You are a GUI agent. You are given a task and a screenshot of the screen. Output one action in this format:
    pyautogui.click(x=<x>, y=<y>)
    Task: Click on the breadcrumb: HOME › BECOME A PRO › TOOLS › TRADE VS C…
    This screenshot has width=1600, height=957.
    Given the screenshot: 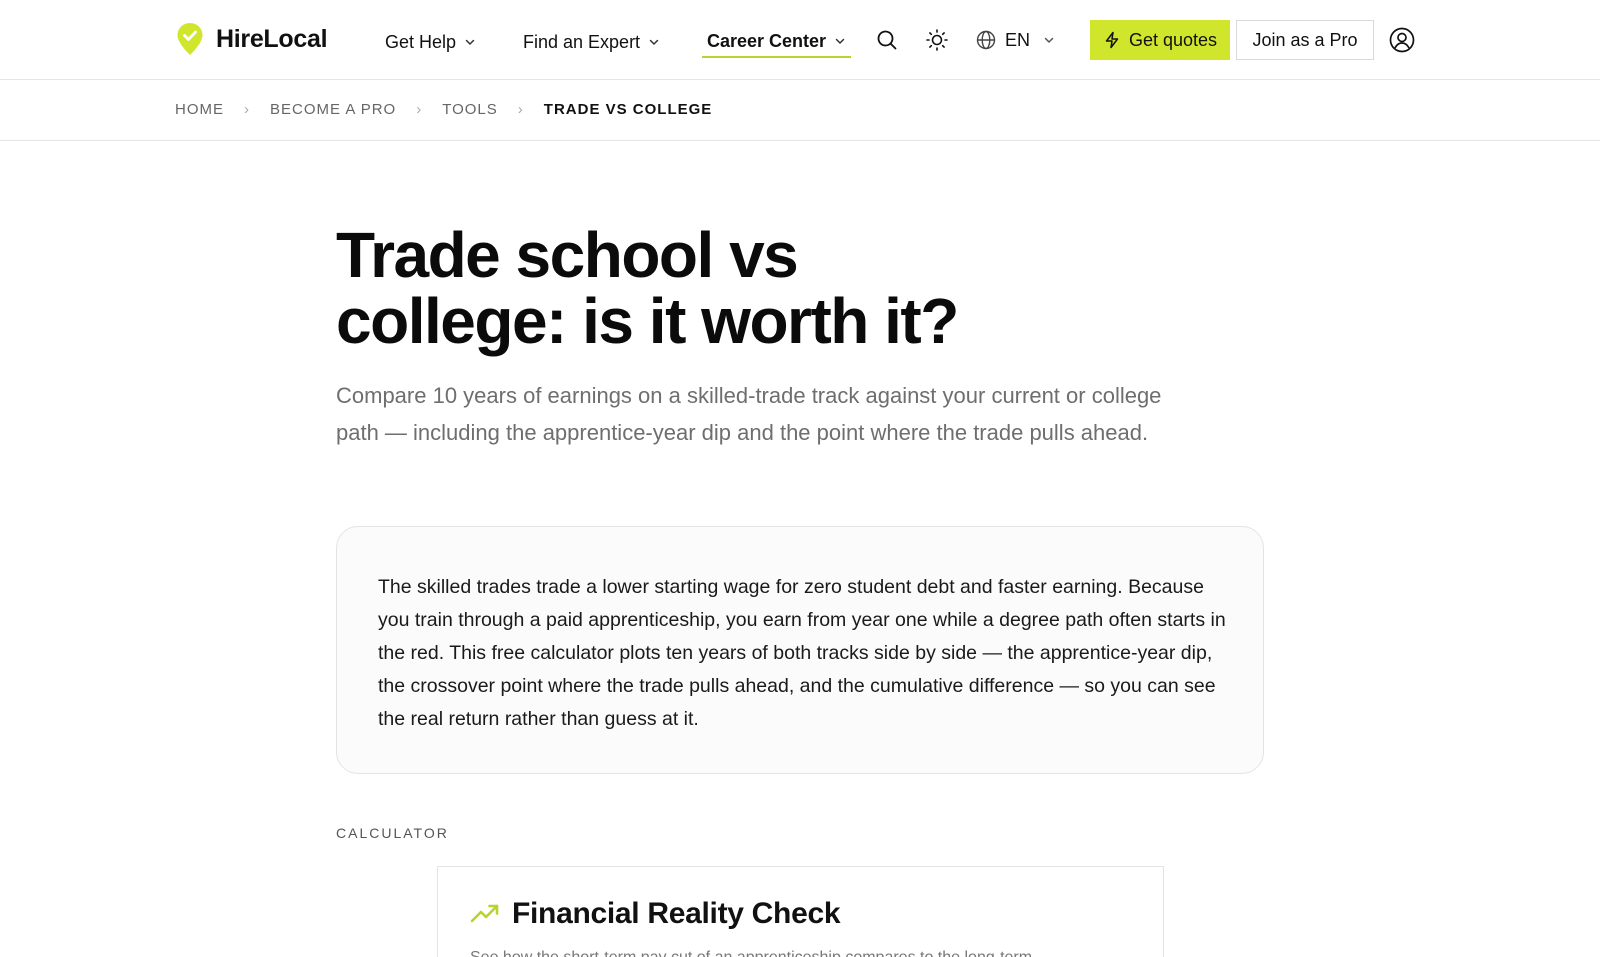 What is the action you would take?
    pyautogui.click(x=443, y=109)
    